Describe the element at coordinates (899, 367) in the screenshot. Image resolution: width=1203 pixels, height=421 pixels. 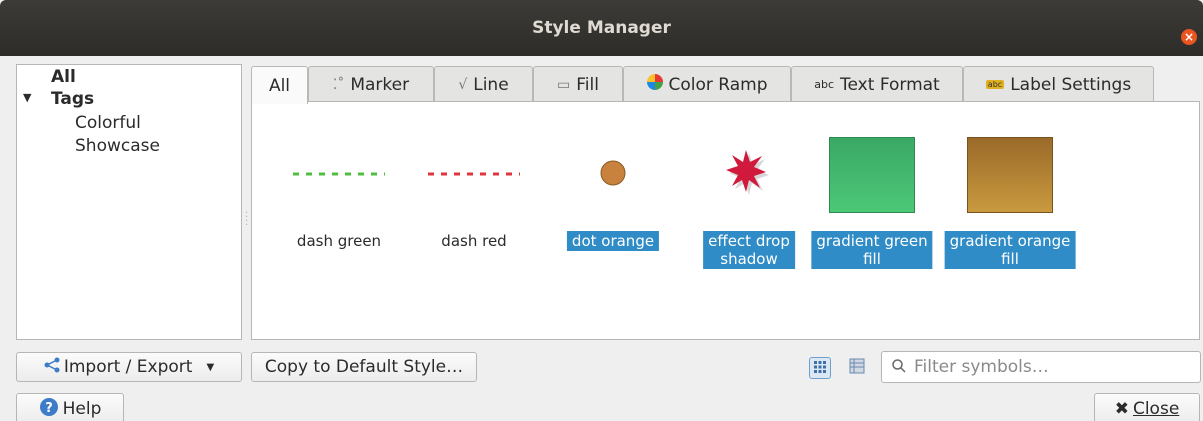
I see `search-icon` at that location.